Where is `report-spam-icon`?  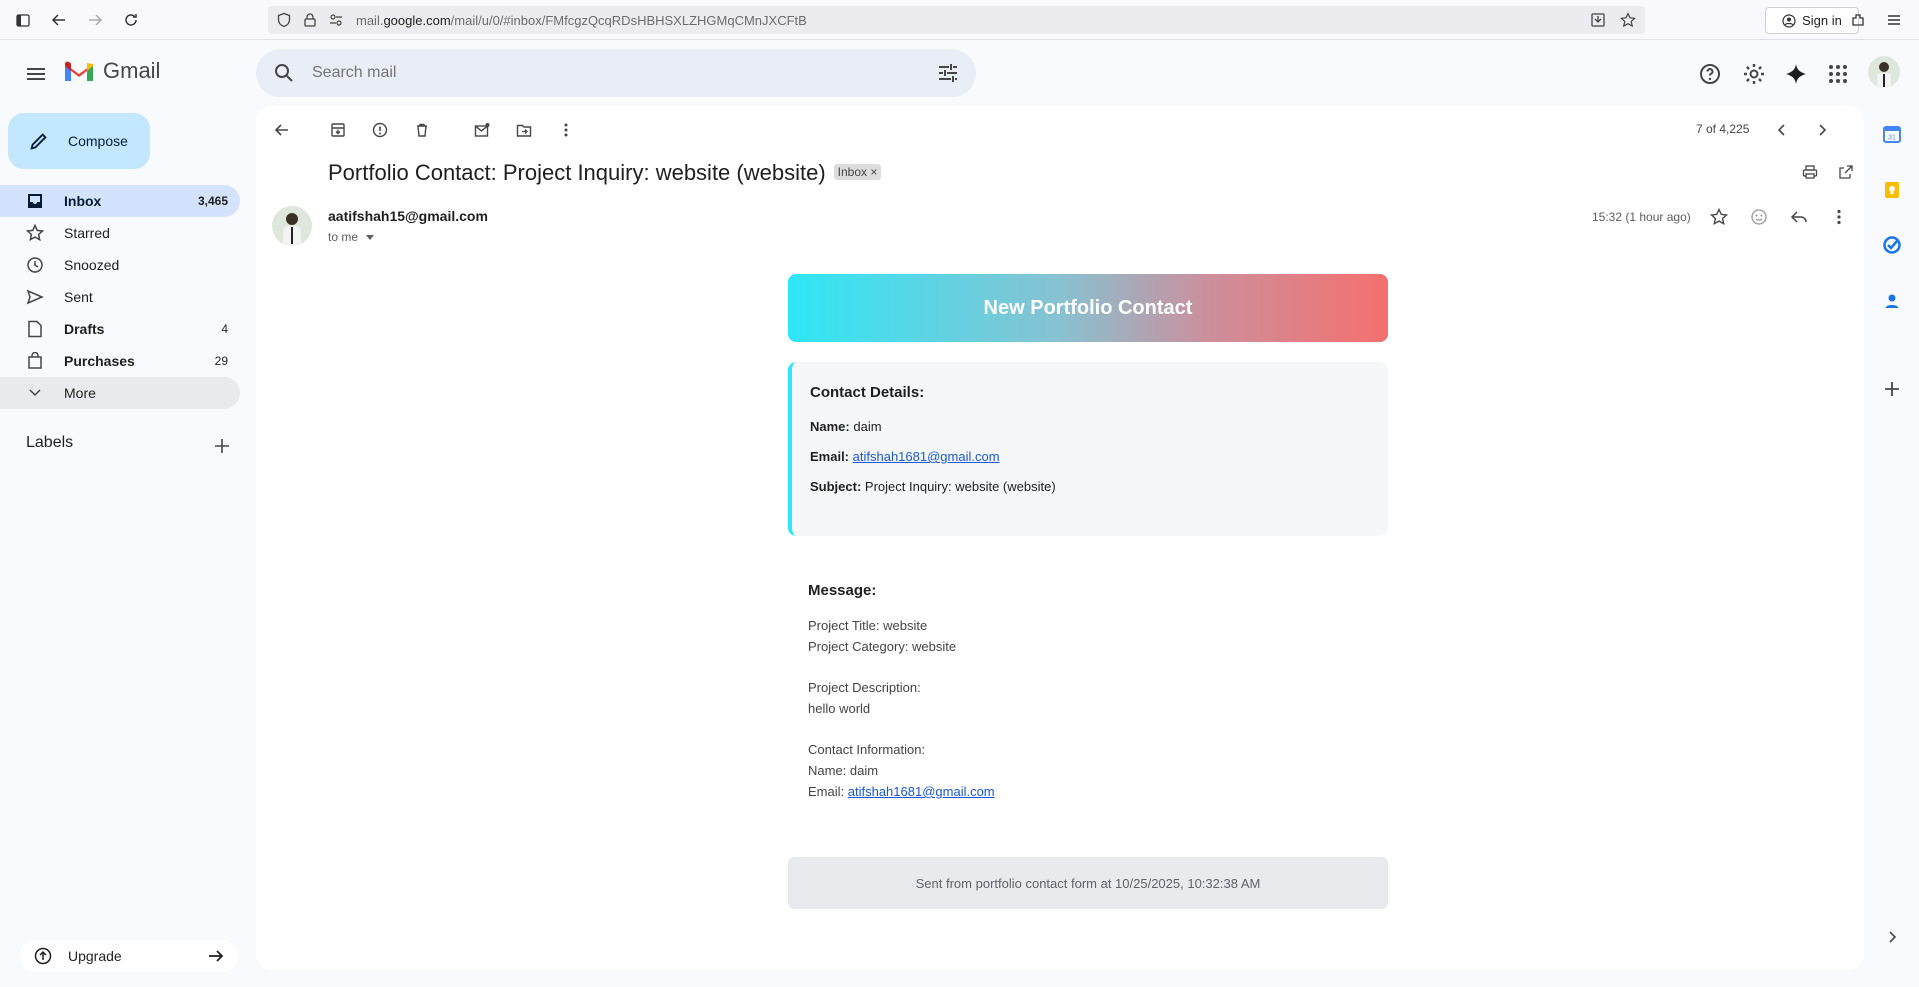 report-spam-icon is located at coordinates (380, 130).